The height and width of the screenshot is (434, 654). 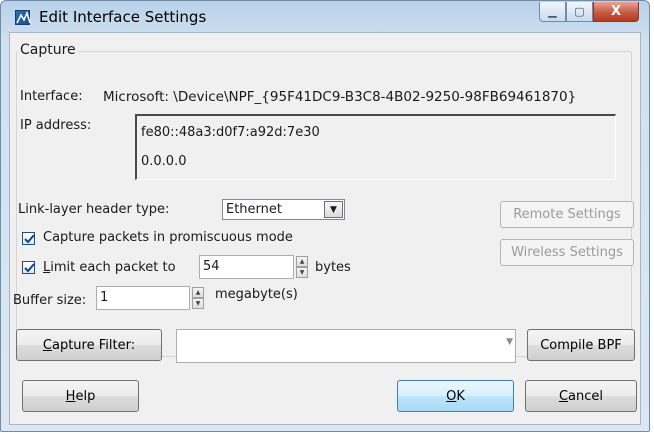 I want to click on capture-filter-accesskey: C, so click(x=47, y=345).